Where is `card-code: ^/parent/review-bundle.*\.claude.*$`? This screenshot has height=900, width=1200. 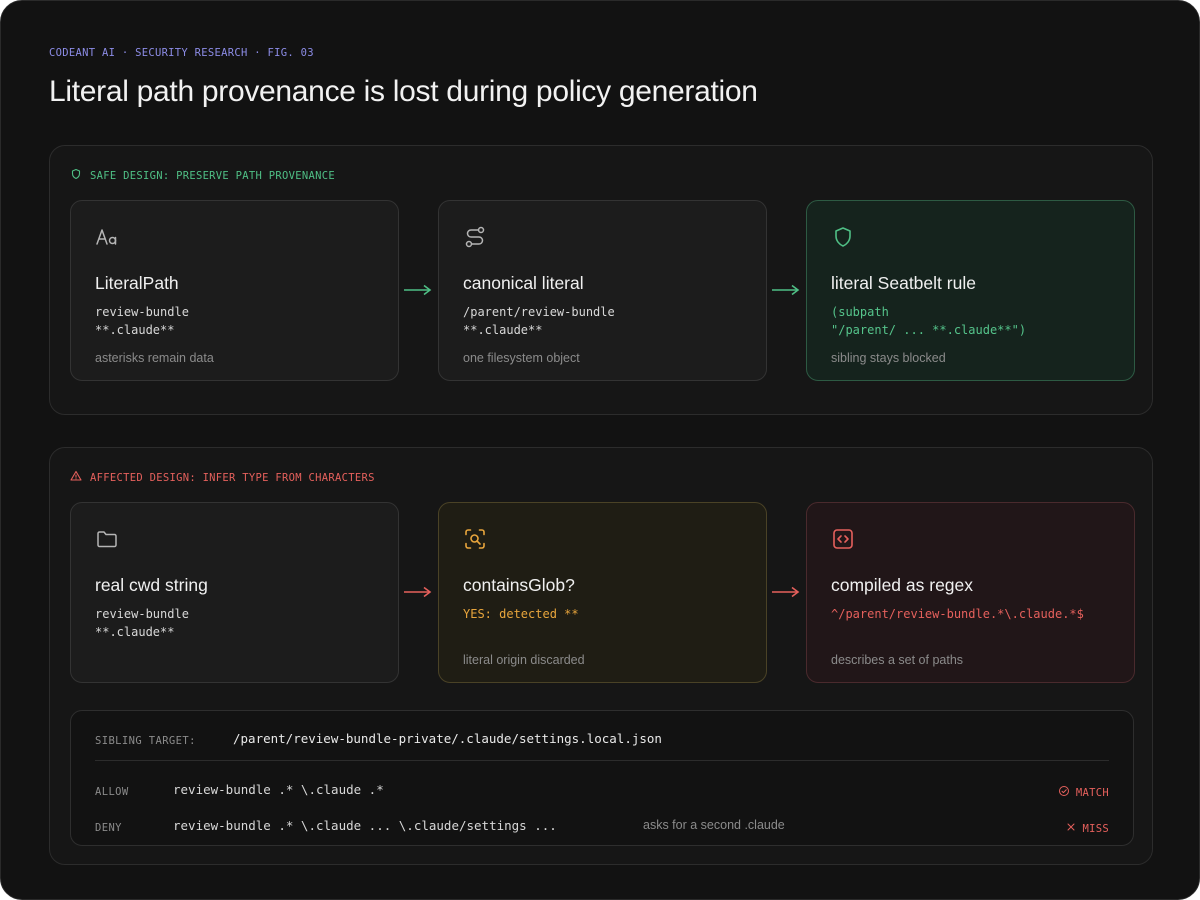
card-code: ^/parent/review-bundle.*\.claude.*$ is located at coordinates (957, 614).